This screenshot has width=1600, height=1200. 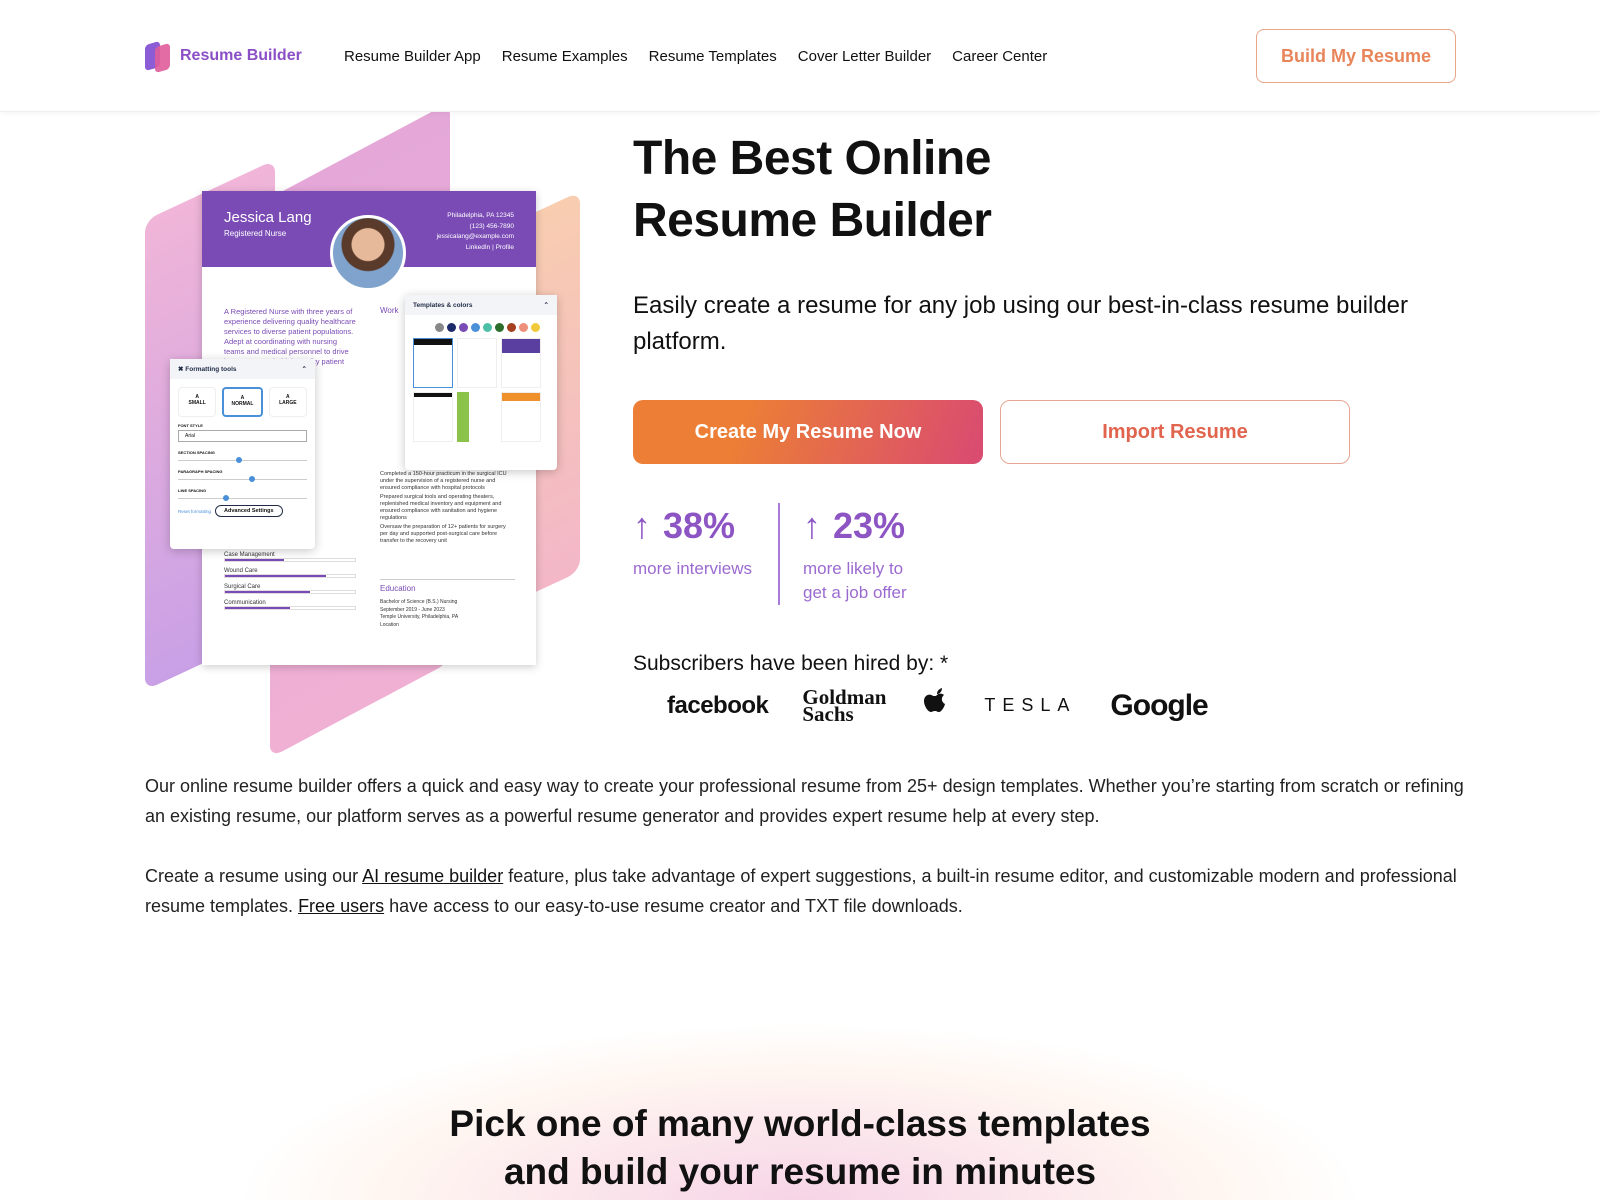 I want to click on templates-colors-panel: Templates & colors ⌃, so click(x=481, y=382).